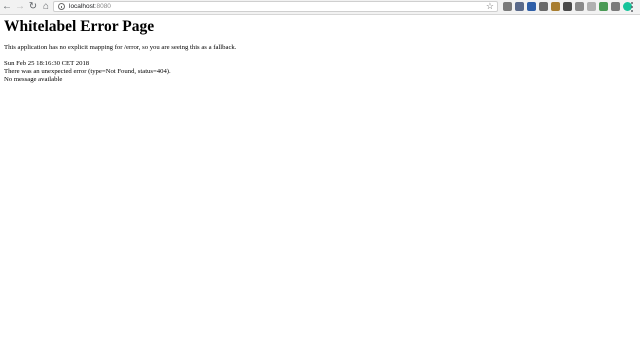 This screenshot has height=364, width=640. What do you see at coordinates (579, 6) in the screenshot?
I see `ext-7-icon` at bounding box center [579, 6].